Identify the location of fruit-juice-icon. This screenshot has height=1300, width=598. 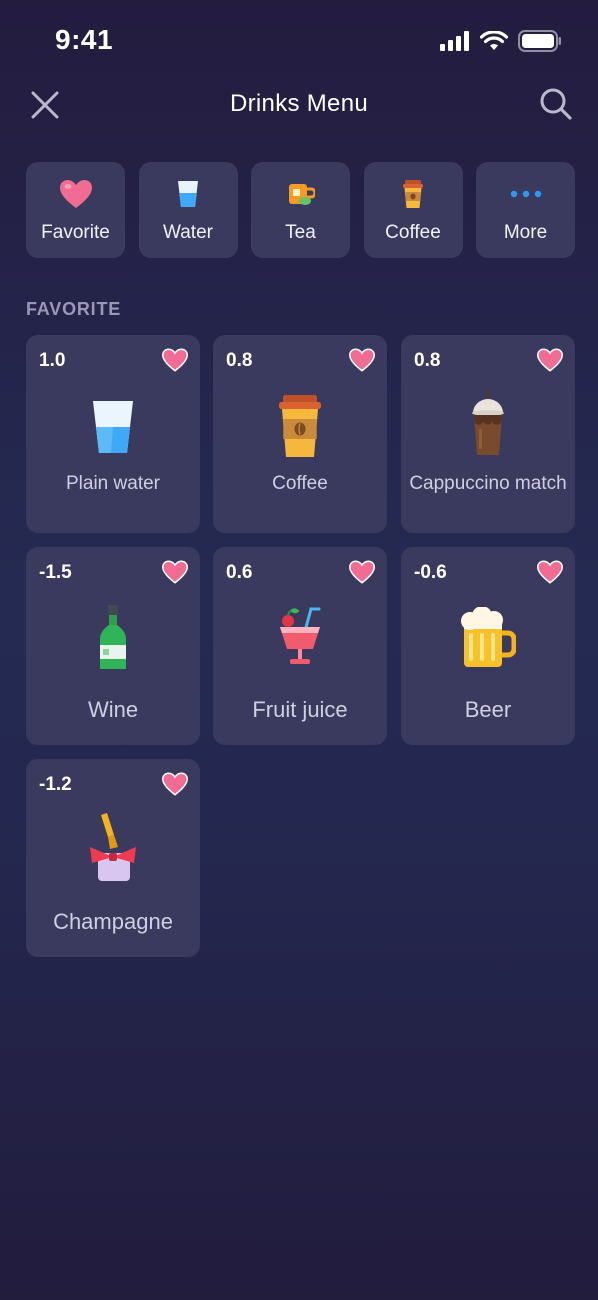
(300, 635).